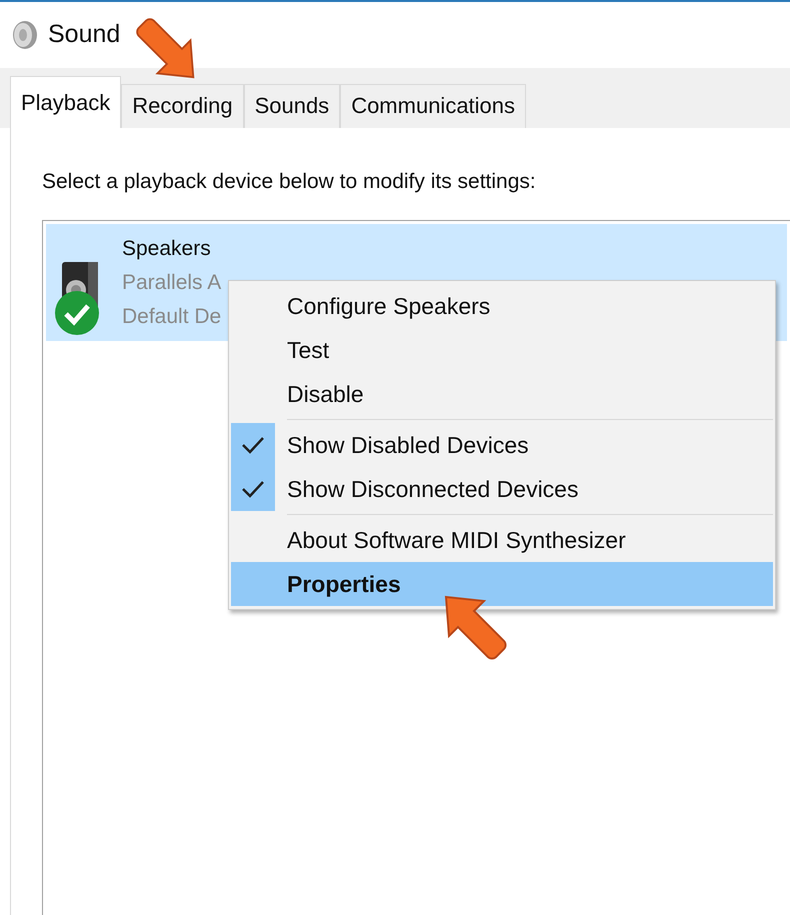  What do you see at coordinates (167, 249) in the screenshot?
I see `device-name: Speakers` at bounding box center [167, 249].